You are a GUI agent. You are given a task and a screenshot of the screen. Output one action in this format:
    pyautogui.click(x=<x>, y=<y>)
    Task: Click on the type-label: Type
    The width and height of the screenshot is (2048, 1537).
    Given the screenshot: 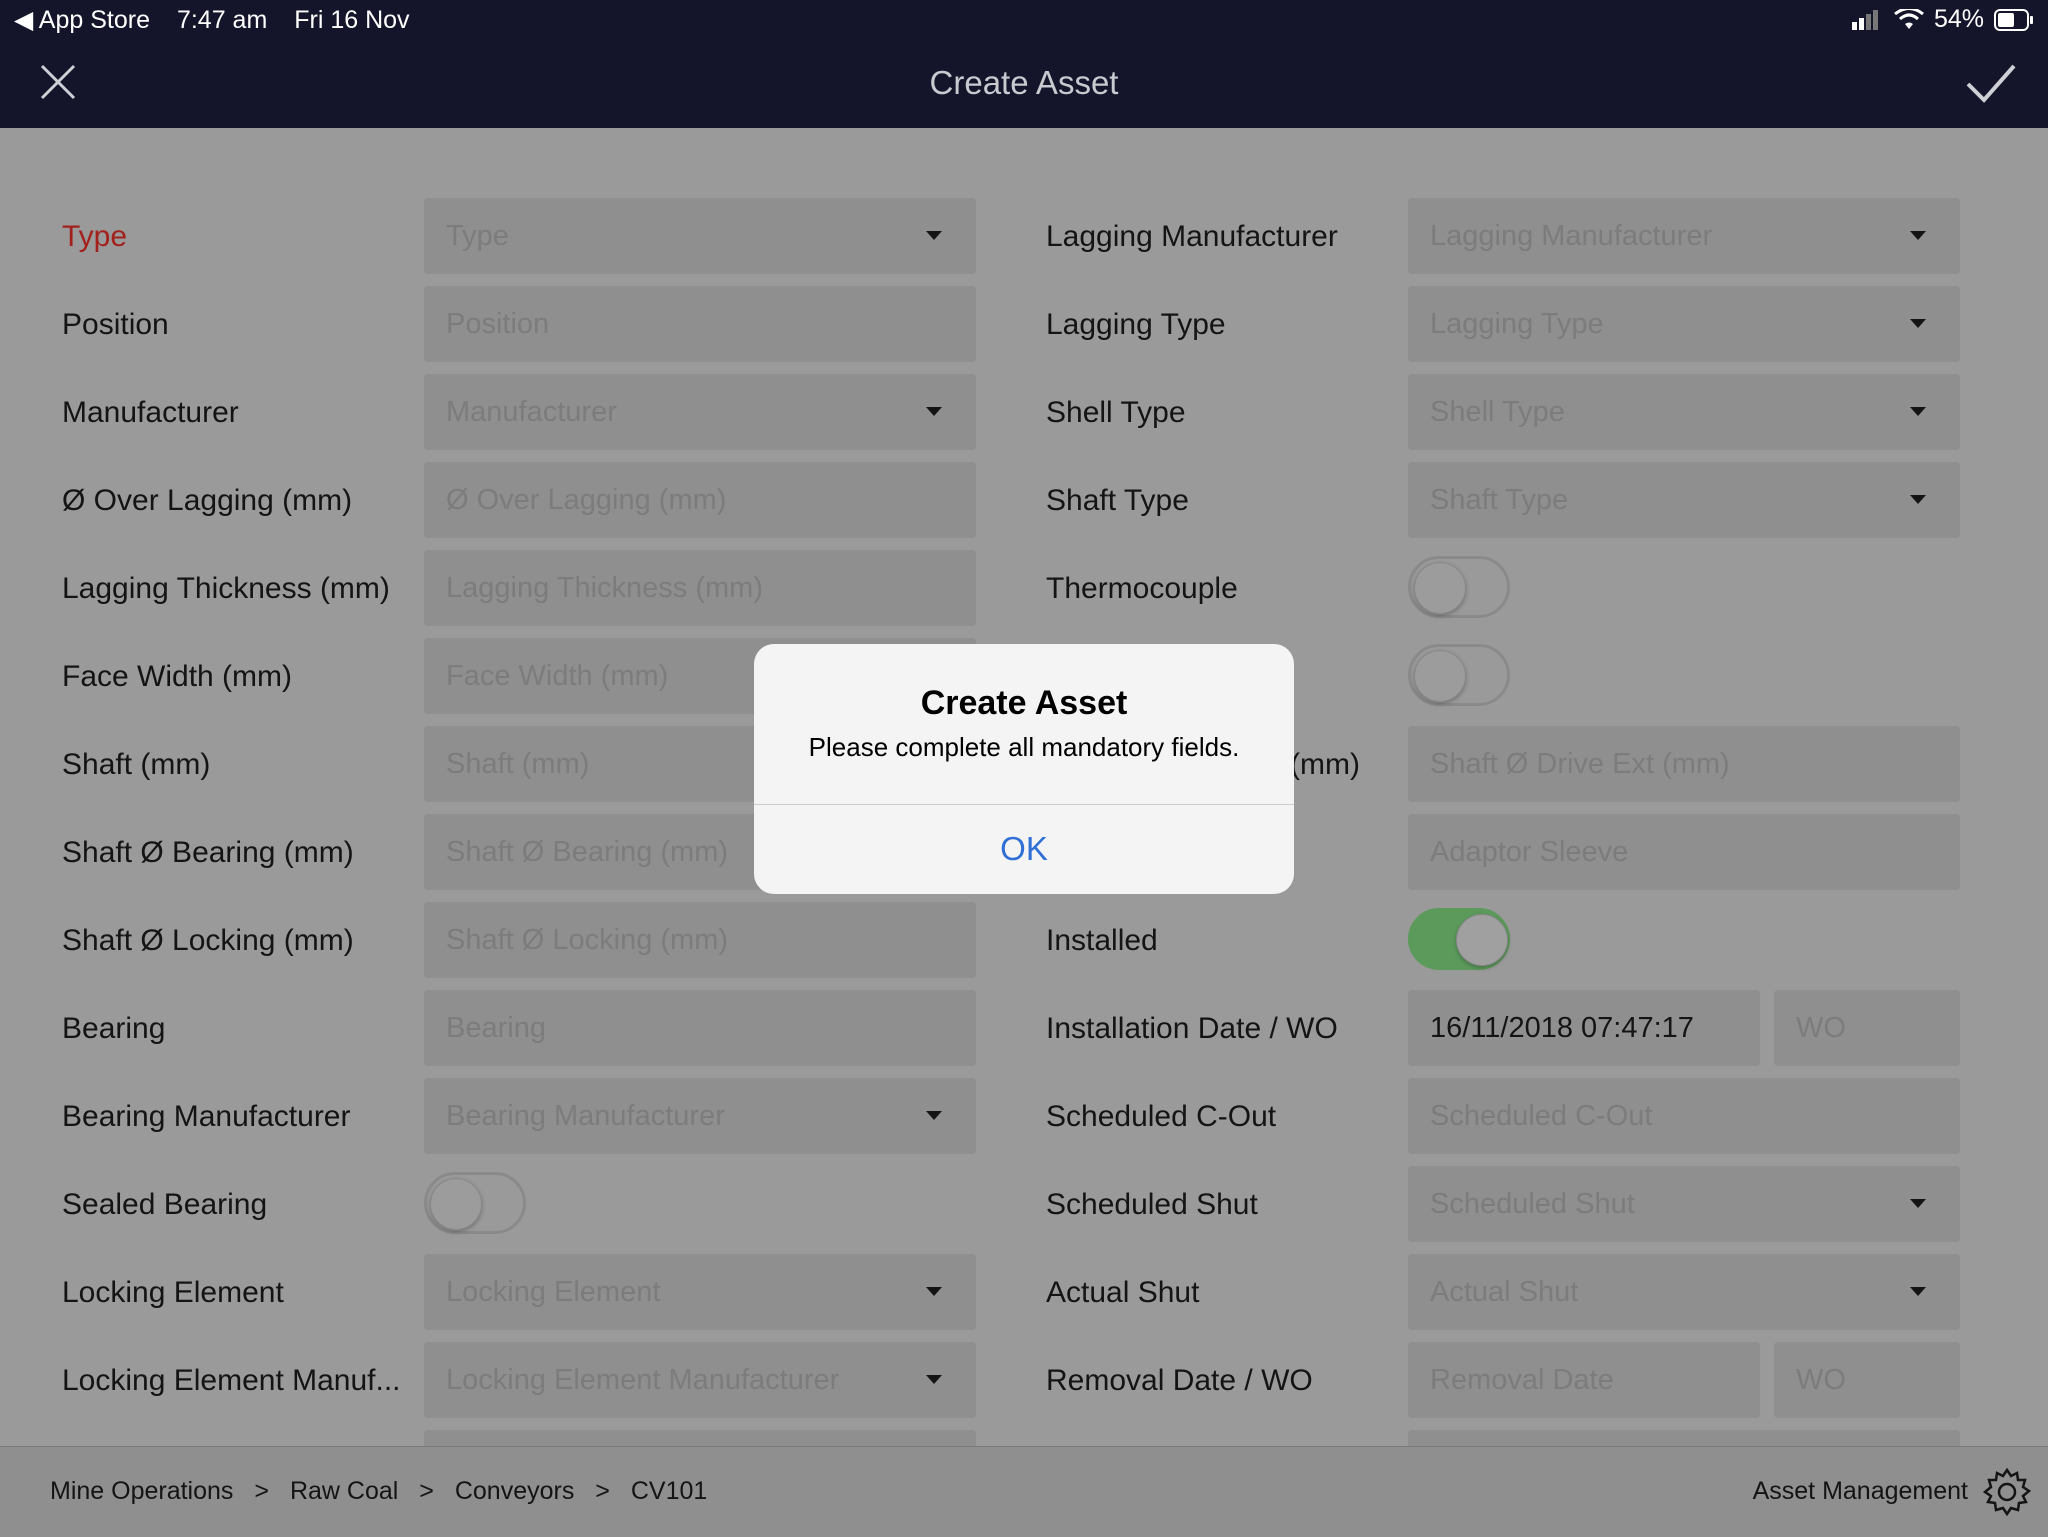 What is the action you would take?
    pyautogui.click(x=95, y=236)
    